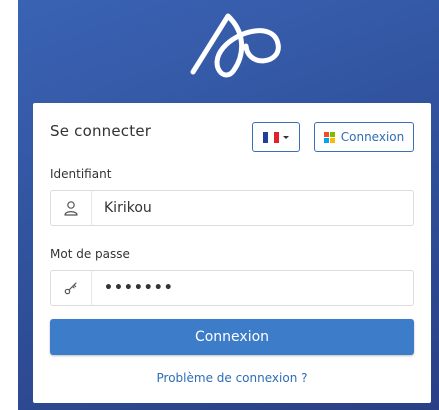 This screenshot has height=410, width=439. Describe the element at coordinates (122, 208) in the screenshot. I see `username-input: Kirikou` at that location.